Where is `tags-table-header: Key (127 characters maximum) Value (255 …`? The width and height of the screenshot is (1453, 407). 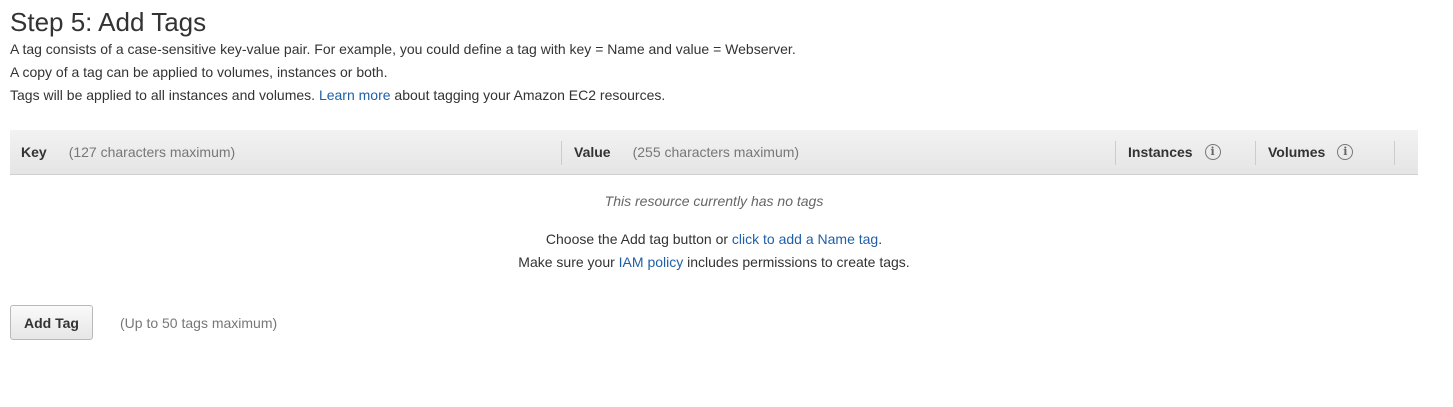
tags-table-header: Key (127 characters maximum) Value (255 … is located at coordinates (714, 152).